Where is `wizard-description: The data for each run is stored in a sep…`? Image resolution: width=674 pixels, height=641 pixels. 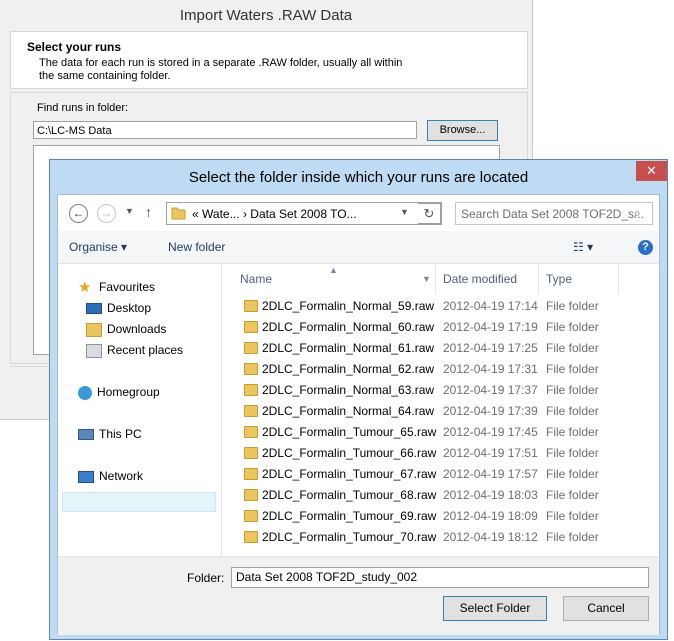
wizard-description: The data for each run is stored in a sep… is located at coordinates (221, 69).